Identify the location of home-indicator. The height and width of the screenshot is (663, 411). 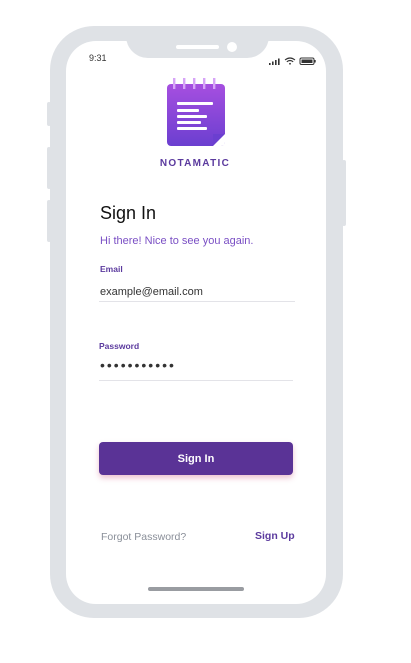
(196, 589).